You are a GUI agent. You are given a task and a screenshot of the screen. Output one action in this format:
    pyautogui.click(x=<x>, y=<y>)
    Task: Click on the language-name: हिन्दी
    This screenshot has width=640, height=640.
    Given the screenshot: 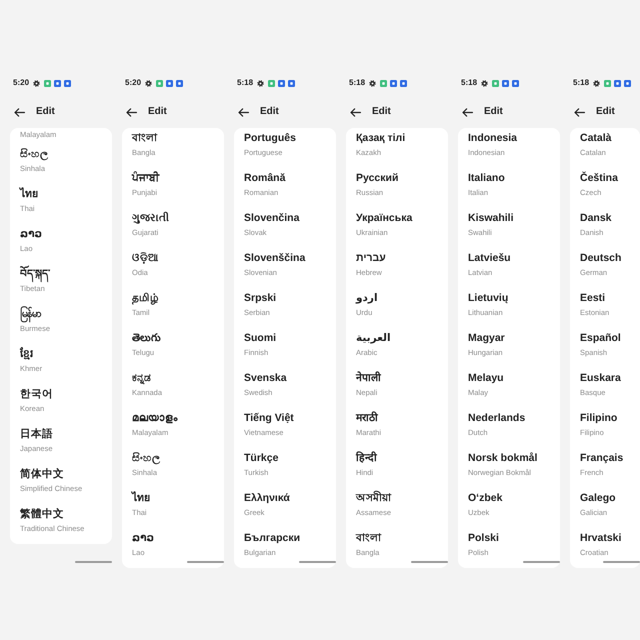 What is the action you would take?
    pyautogui.click(x=366, y=458)
    